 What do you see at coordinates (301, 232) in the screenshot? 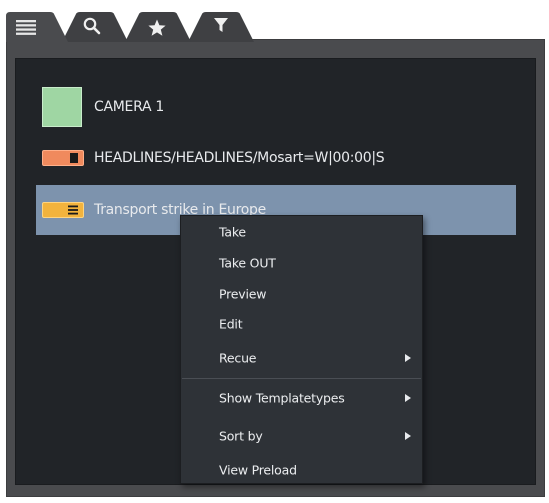
I see `menu-item-take: Take` at bounding box center [301, 232].